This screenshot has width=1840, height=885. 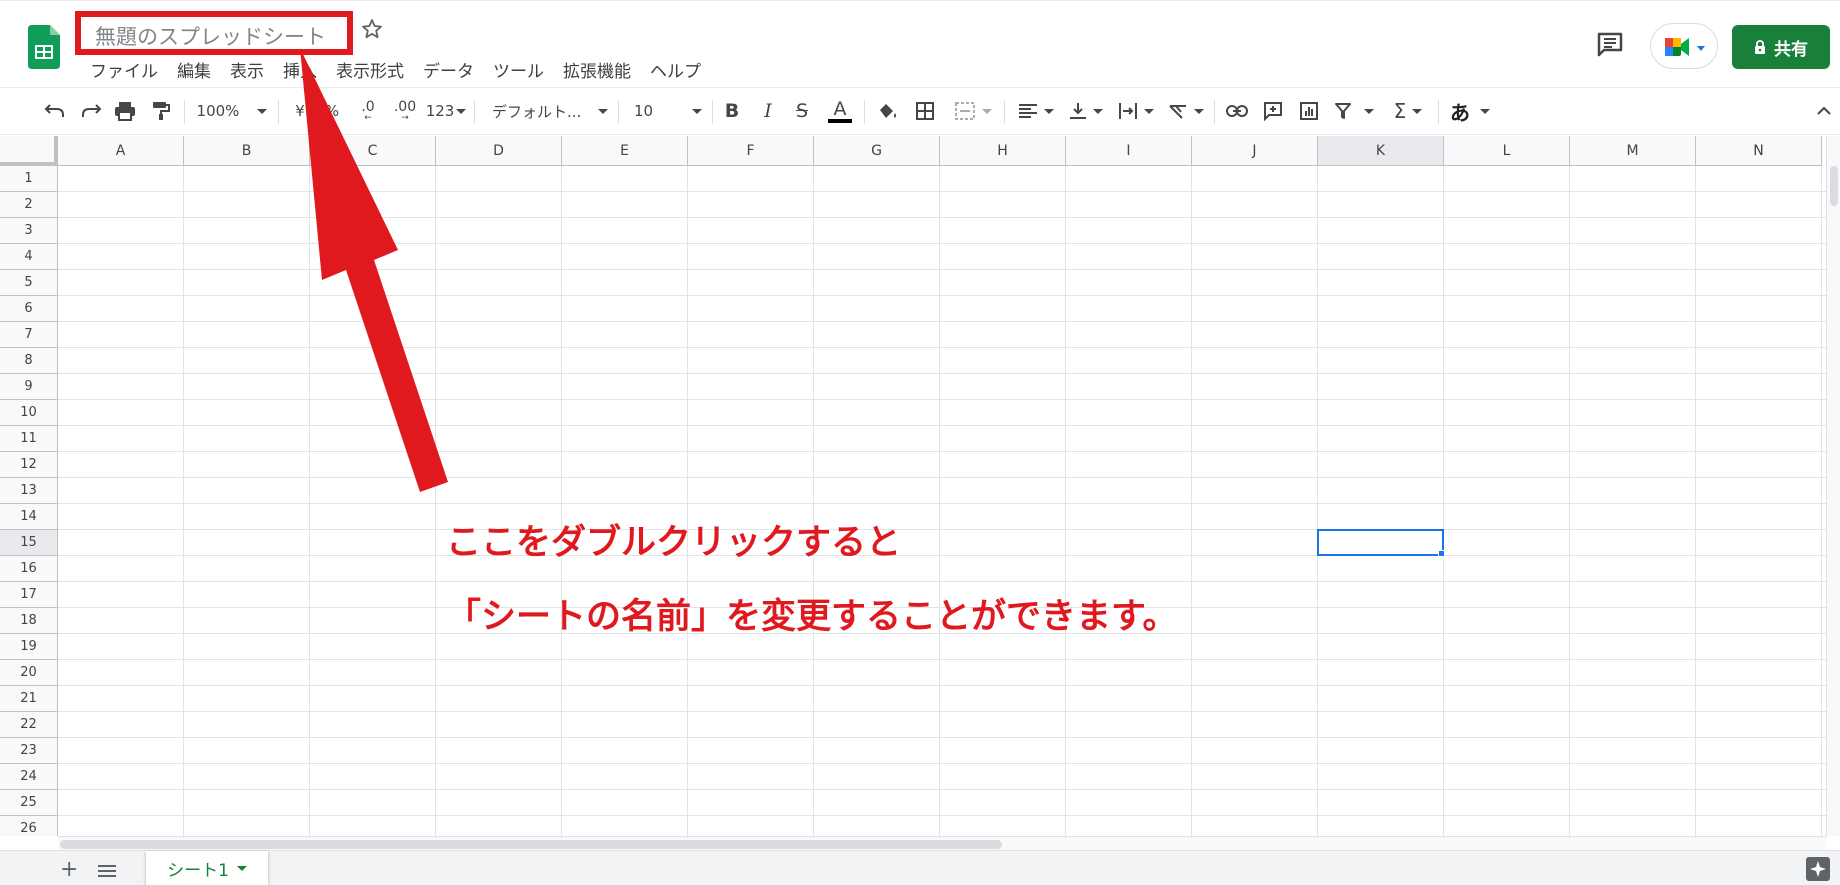 What do you see at coordinates (668, 111) in the screenshot?
I see `font-size-select: 10` at bounding box center [668, 111].